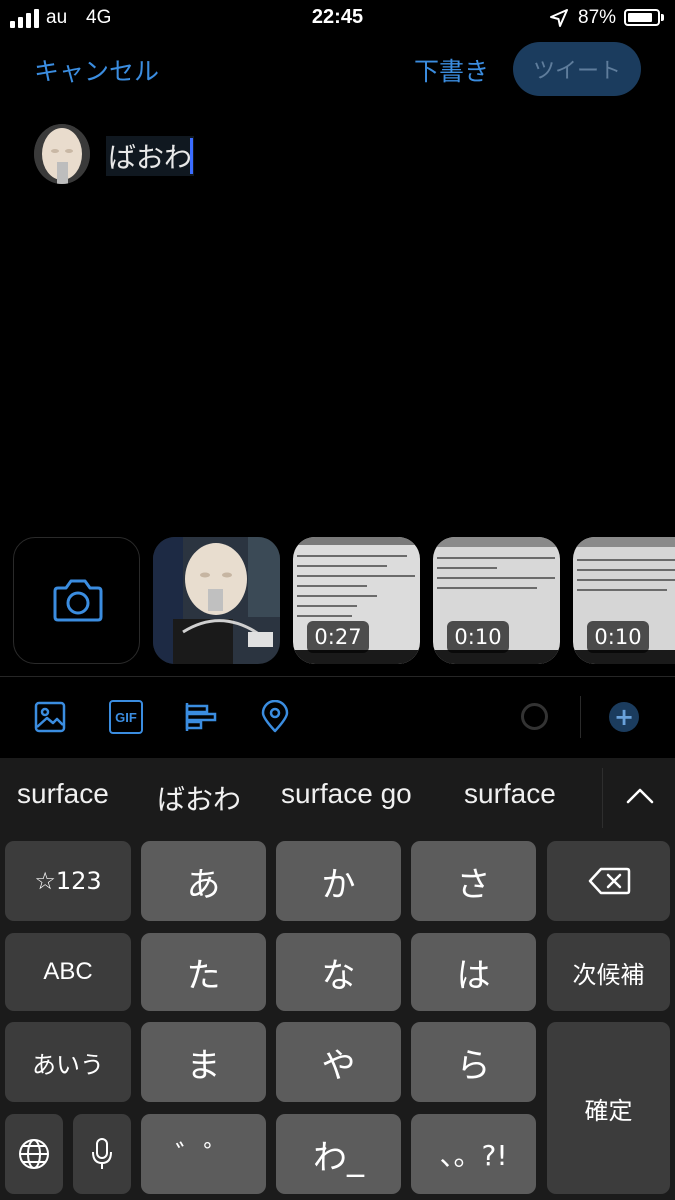 This screenshot has height=1200, width=675. I want to click on toolbar-divider, so click(580, 717).